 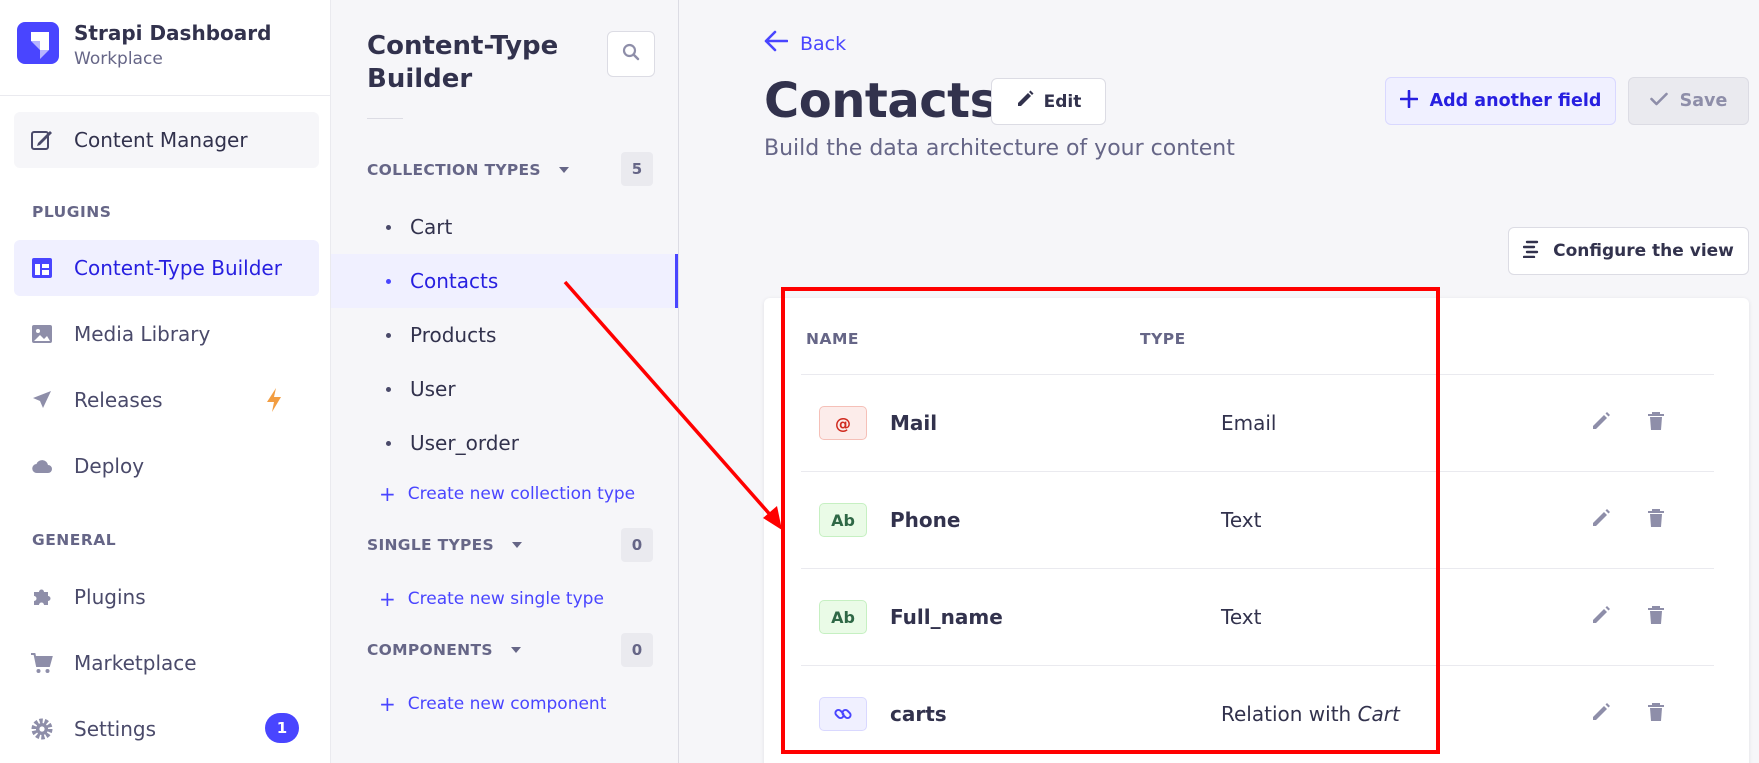 I want to click on relation-prefix: Relation with, so click(x=1286, y=714).